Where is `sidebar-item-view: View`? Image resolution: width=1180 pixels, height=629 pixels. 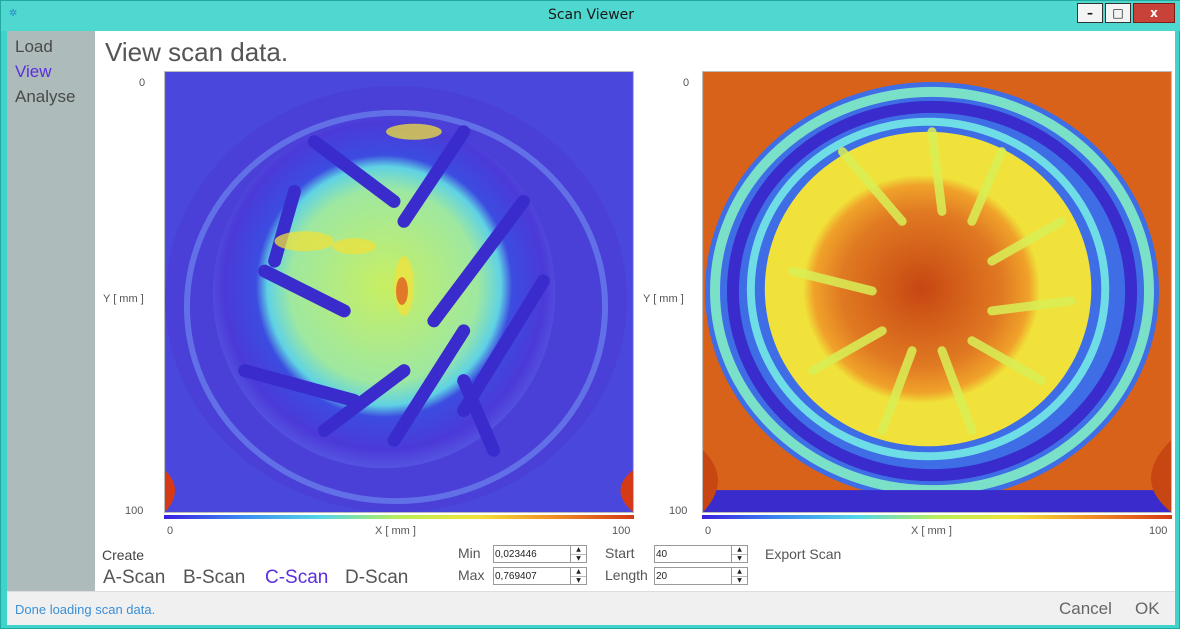 sidebar-item-view: View is located at coordinates (33, 72).